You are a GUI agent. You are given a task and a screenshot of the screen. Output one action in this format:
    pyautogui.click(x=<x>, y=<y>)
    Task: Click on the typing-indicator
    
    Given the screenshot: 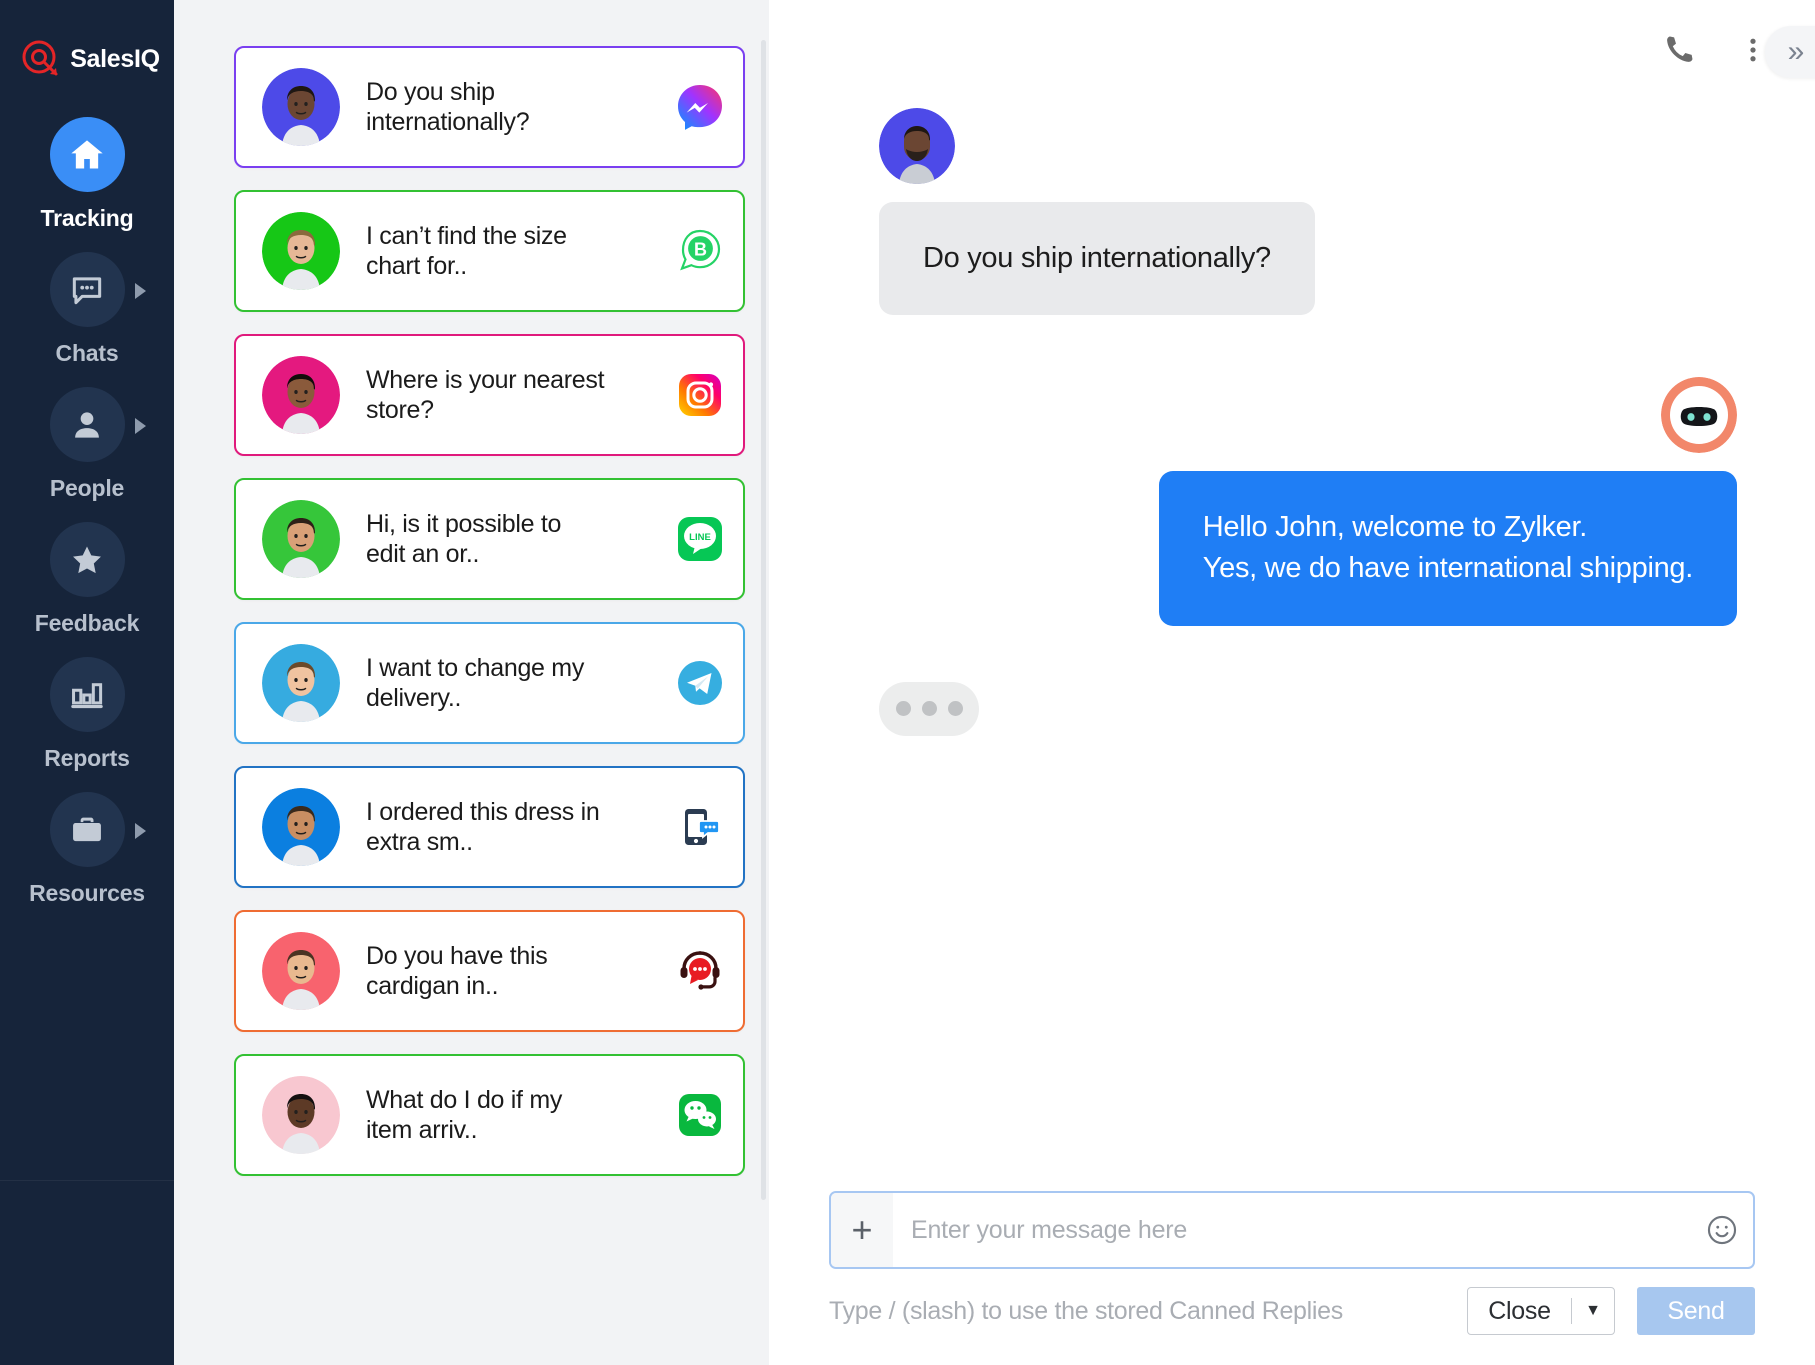 What is the action you would take?
    pyautogui.click(x=929, y=708)
    